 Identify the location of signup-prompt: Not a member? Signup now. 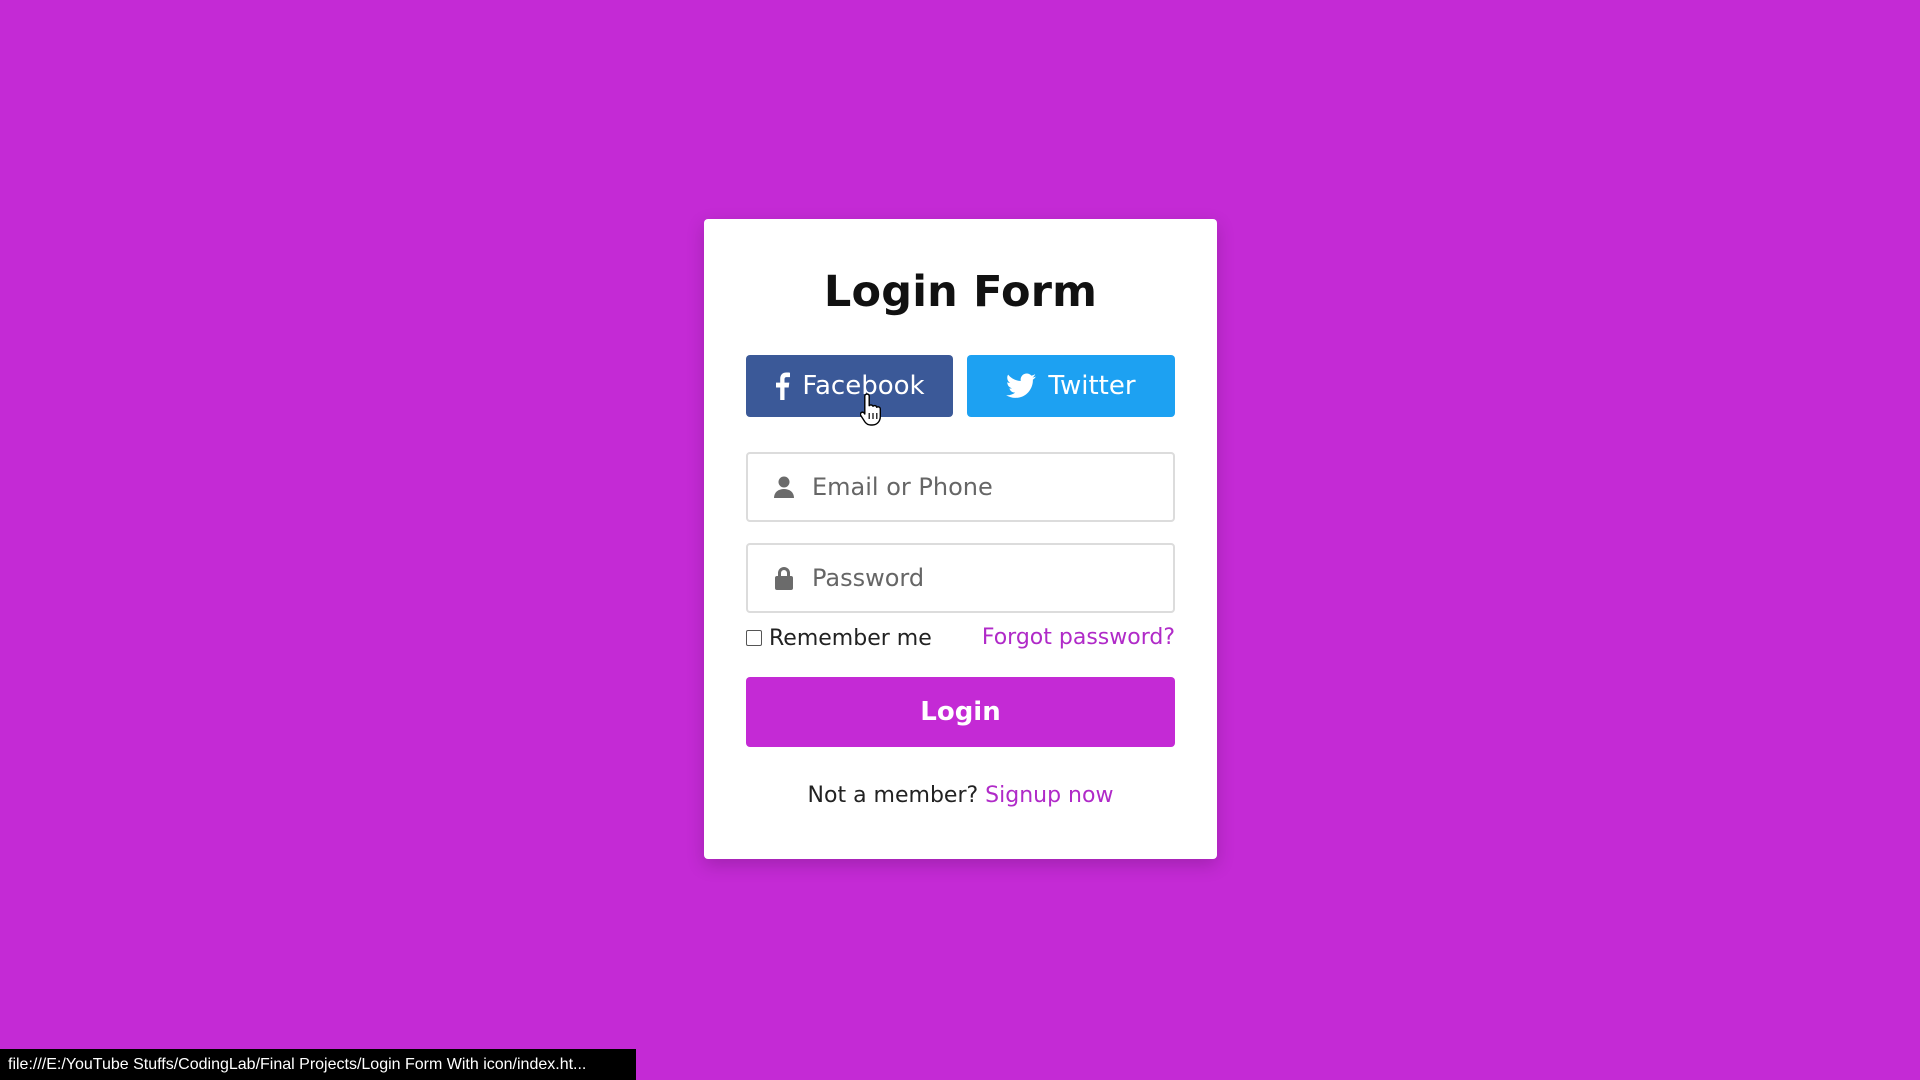
(960, 795).